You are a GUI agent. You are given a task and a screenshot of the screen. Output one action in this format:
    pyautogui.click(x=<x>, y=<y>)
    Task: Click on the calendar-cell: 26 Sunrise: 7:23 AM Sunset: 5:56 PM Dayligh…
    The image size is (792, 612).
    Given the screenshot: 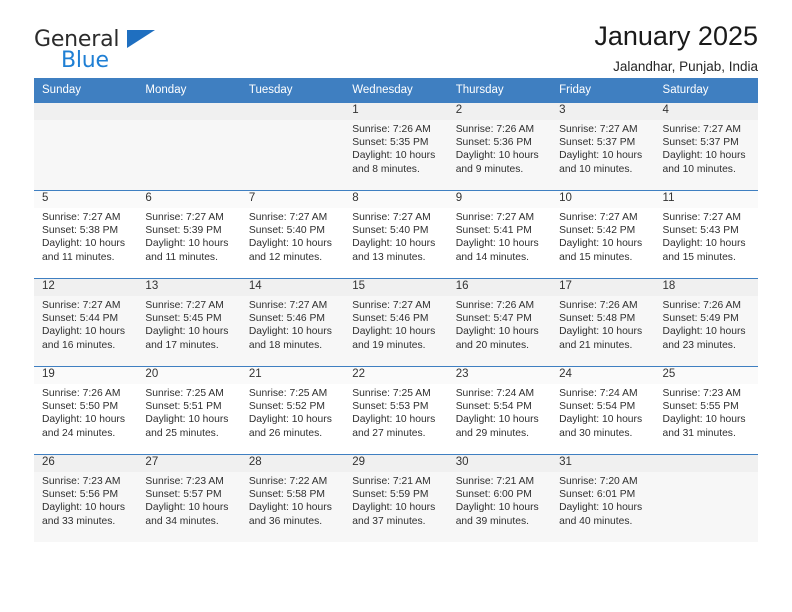 What is the action you would take?
    pyautogui.click(x=86, y=498)
    